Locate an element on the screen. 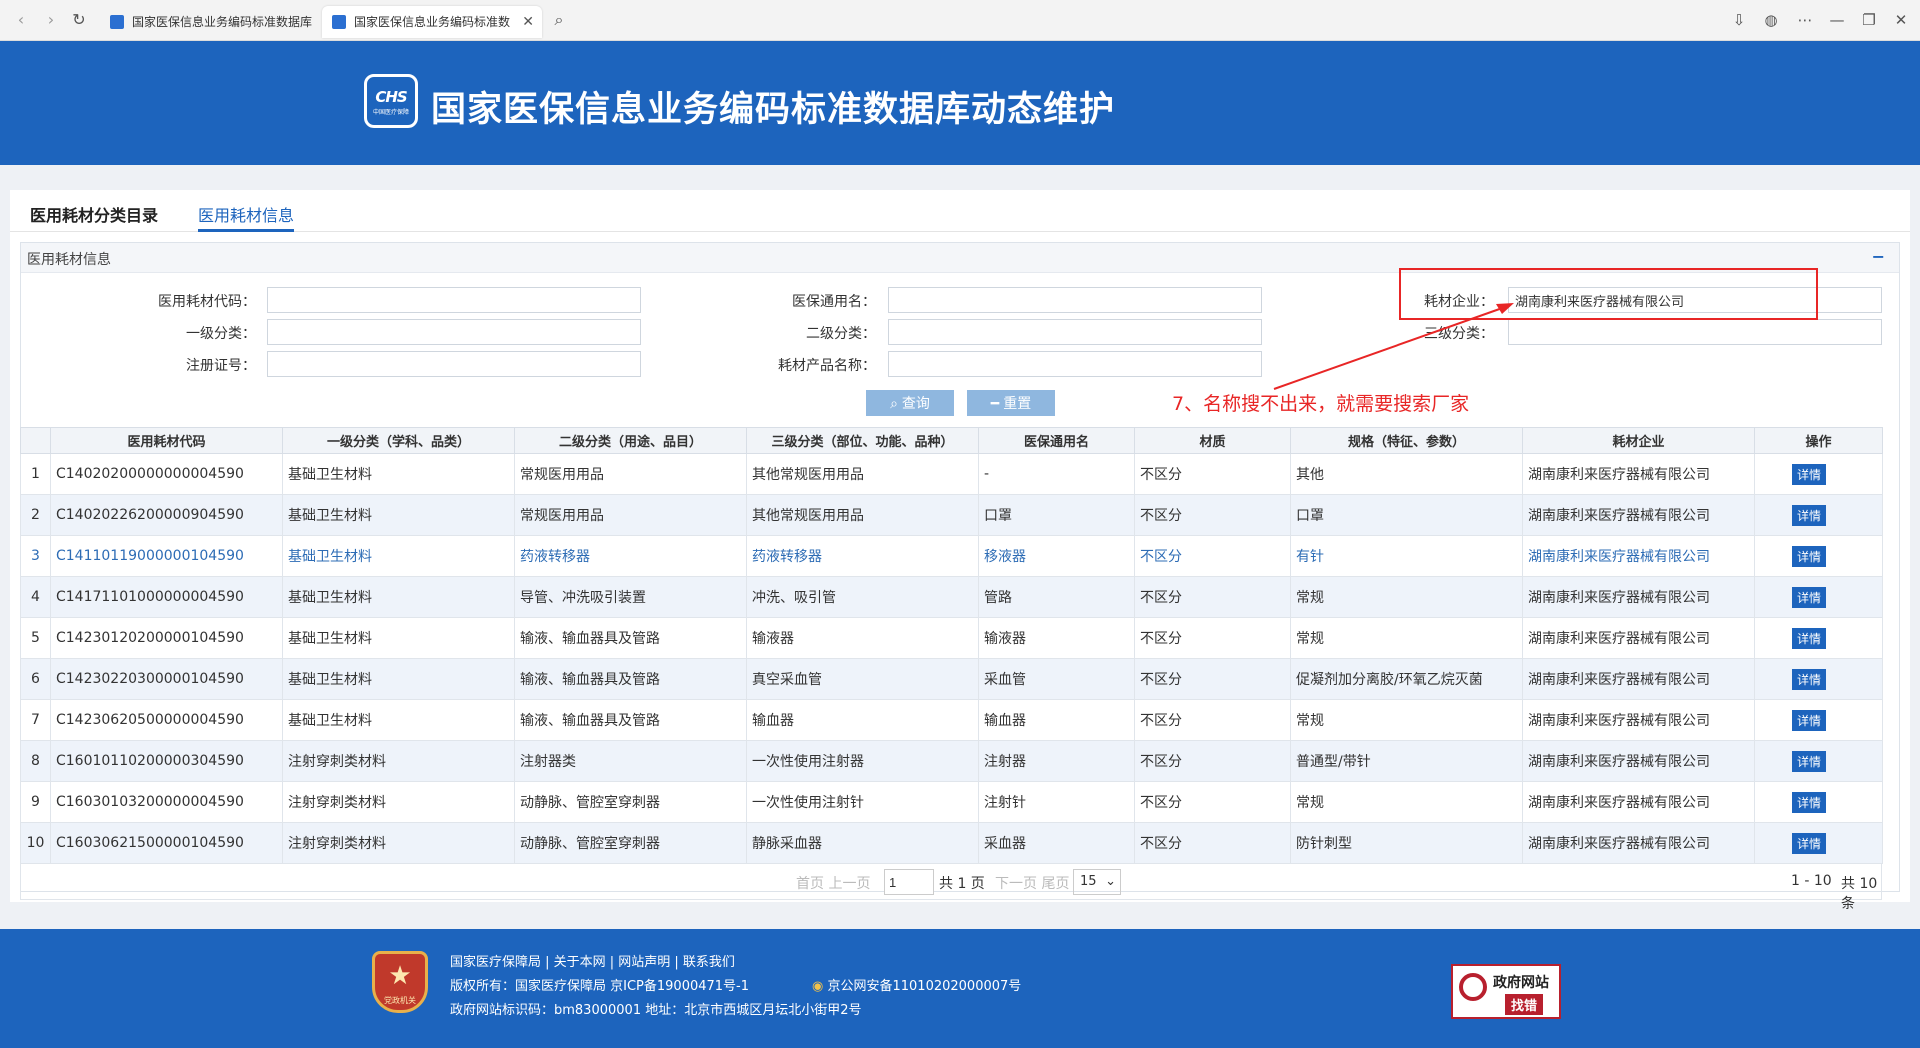 The width and height of the screenshot is (1920, 1048). cell-generic: 采血器 is located at coordinates (1056, 843).